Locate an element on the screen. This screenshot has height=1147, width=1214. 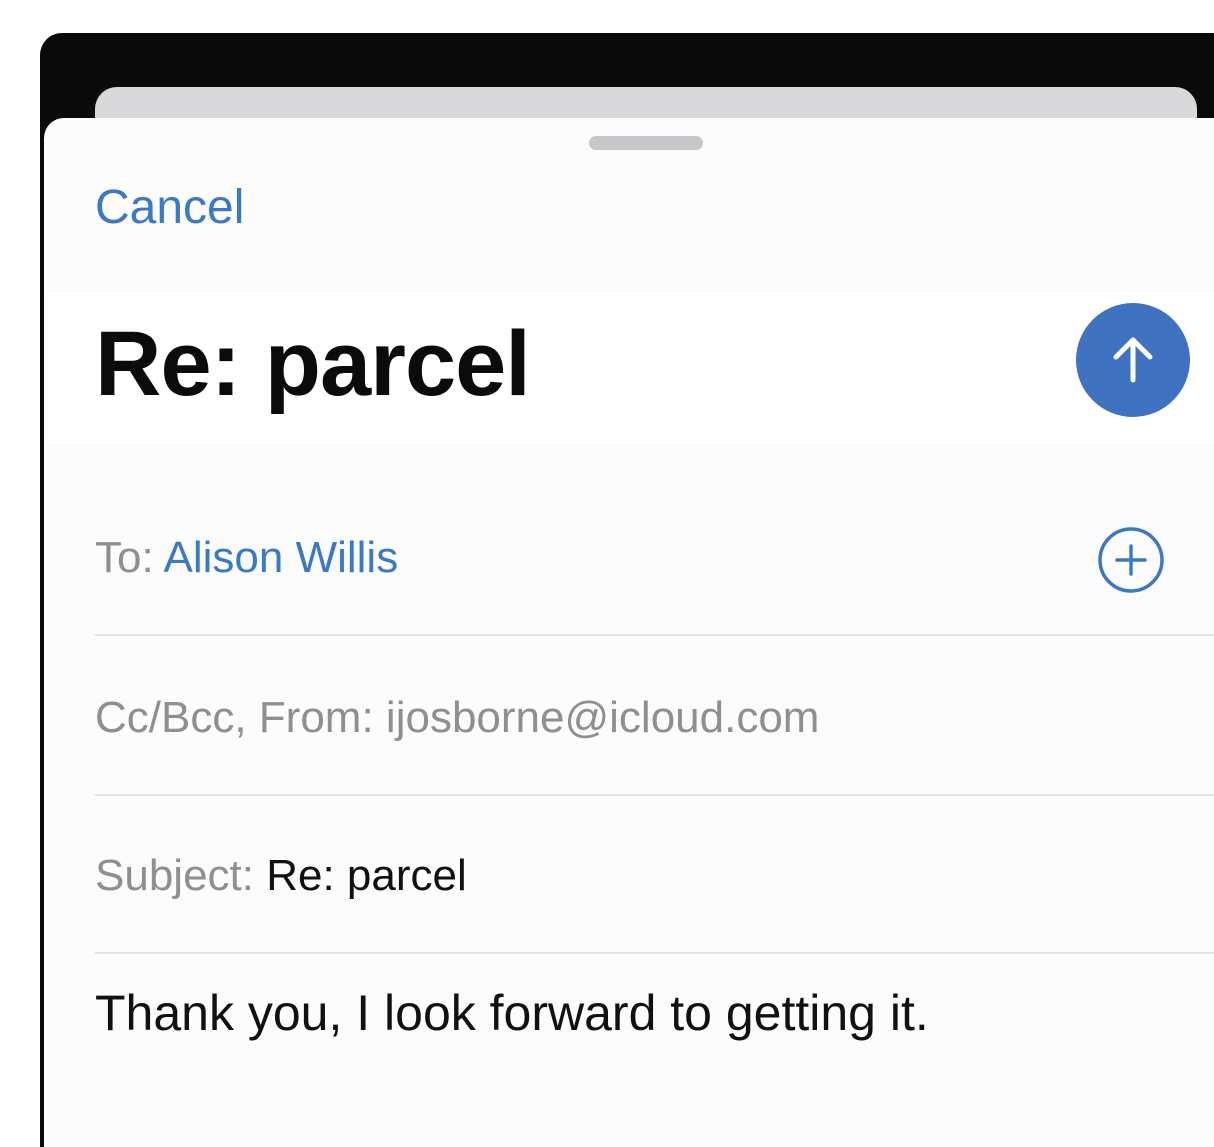
cc-bcc-from-field: Cc/Bcc, From: ijosborne@icloud.com is located at coordinates (654, 718).